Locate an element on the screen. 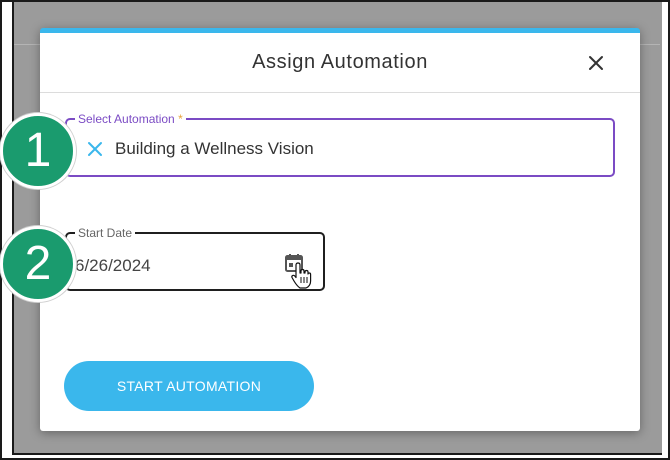  dialog-title: Assign Automation is located at coordinates (340, 62).